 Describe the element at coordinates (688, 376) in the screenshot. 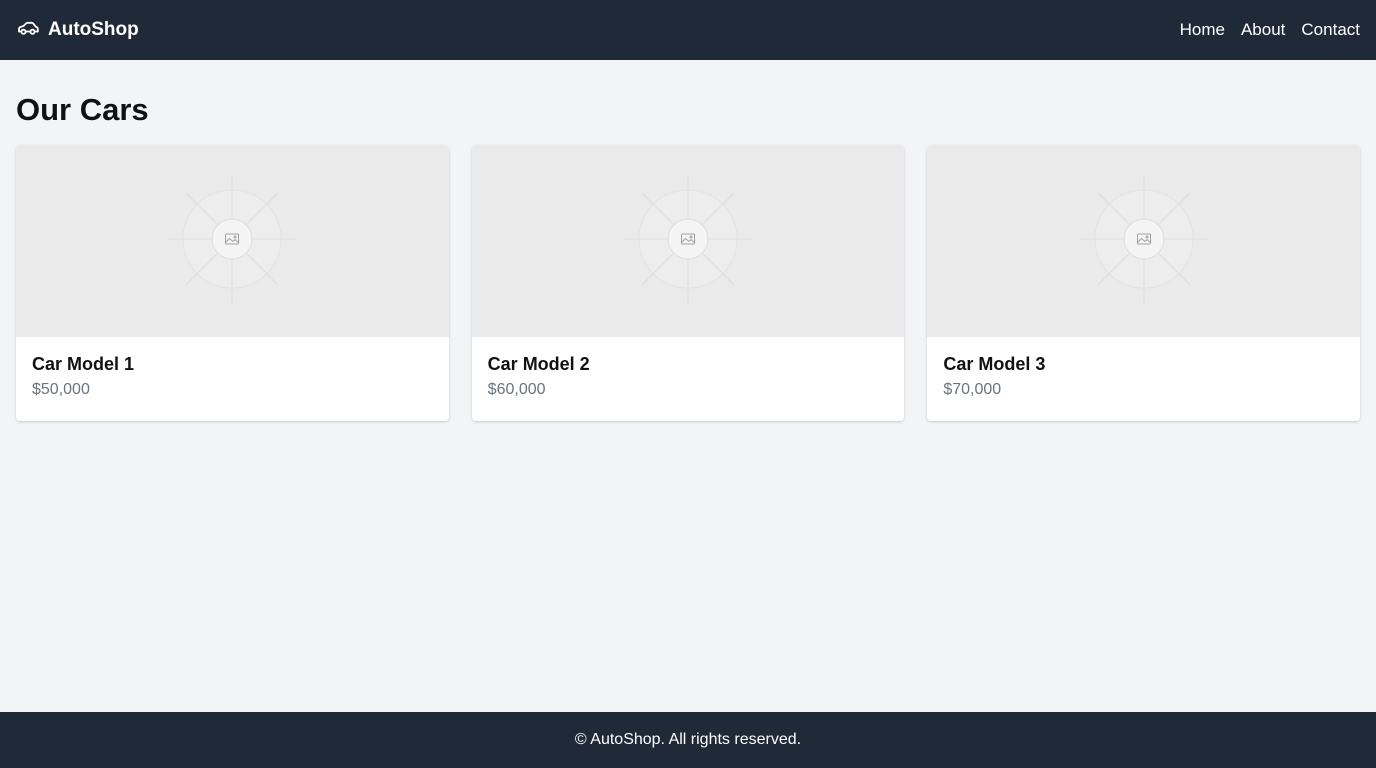

I see `car-card-body: Car Model 2 $60,000` at that location.